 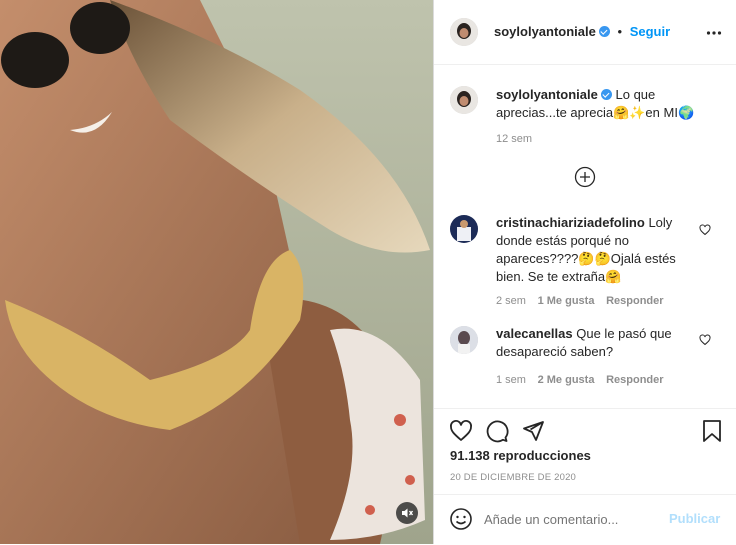 I want to click on comment-time: 1 sem, so click(x=511, y=380).